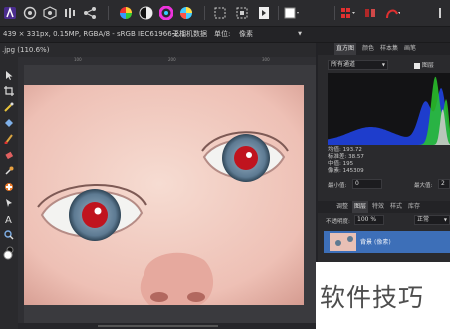 This screenshot has width=450, height=329. What do you see at coordinates (9, 139) in the screenshot?
I see `paint-brush-icon` at bounding box center [9, 139].